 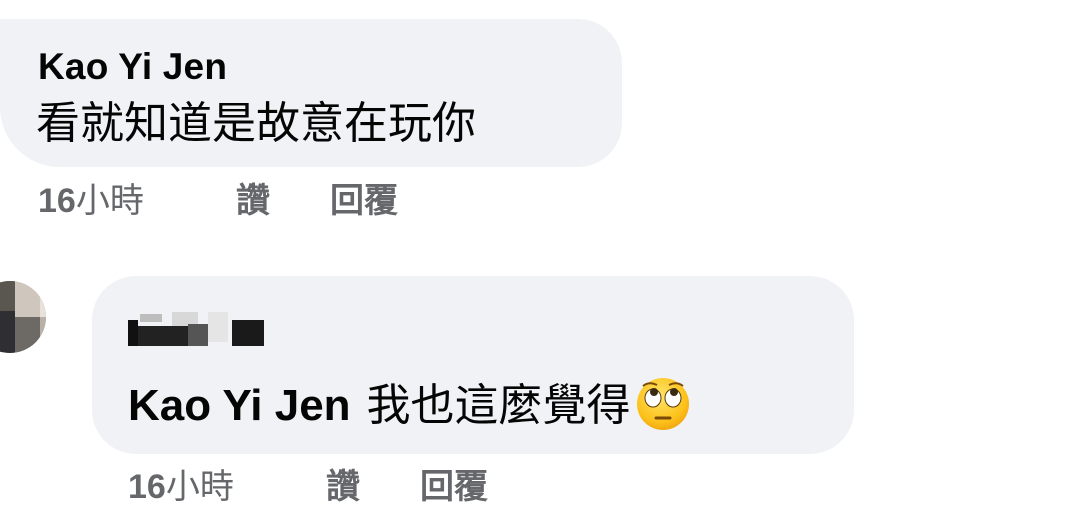 What do you see at coordinates (256, 123) in the screenshot?
I see `comment-text: 看就知道是故意在玩你` at bounding box center [256, 123].